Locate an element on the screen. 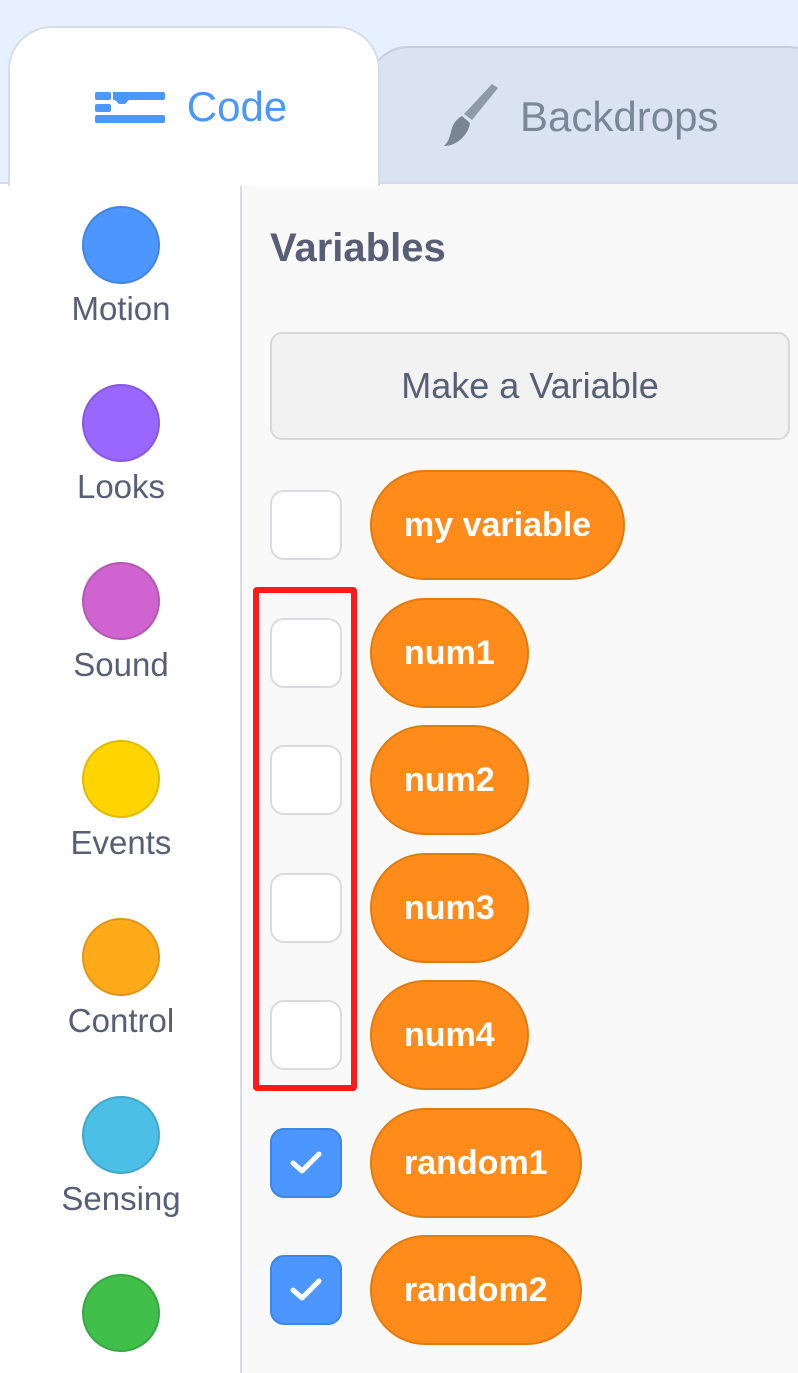 Image resolution: width=798 pixels, height=1373 pixels. variable-row: my variable is located at coordinates (530, 525).